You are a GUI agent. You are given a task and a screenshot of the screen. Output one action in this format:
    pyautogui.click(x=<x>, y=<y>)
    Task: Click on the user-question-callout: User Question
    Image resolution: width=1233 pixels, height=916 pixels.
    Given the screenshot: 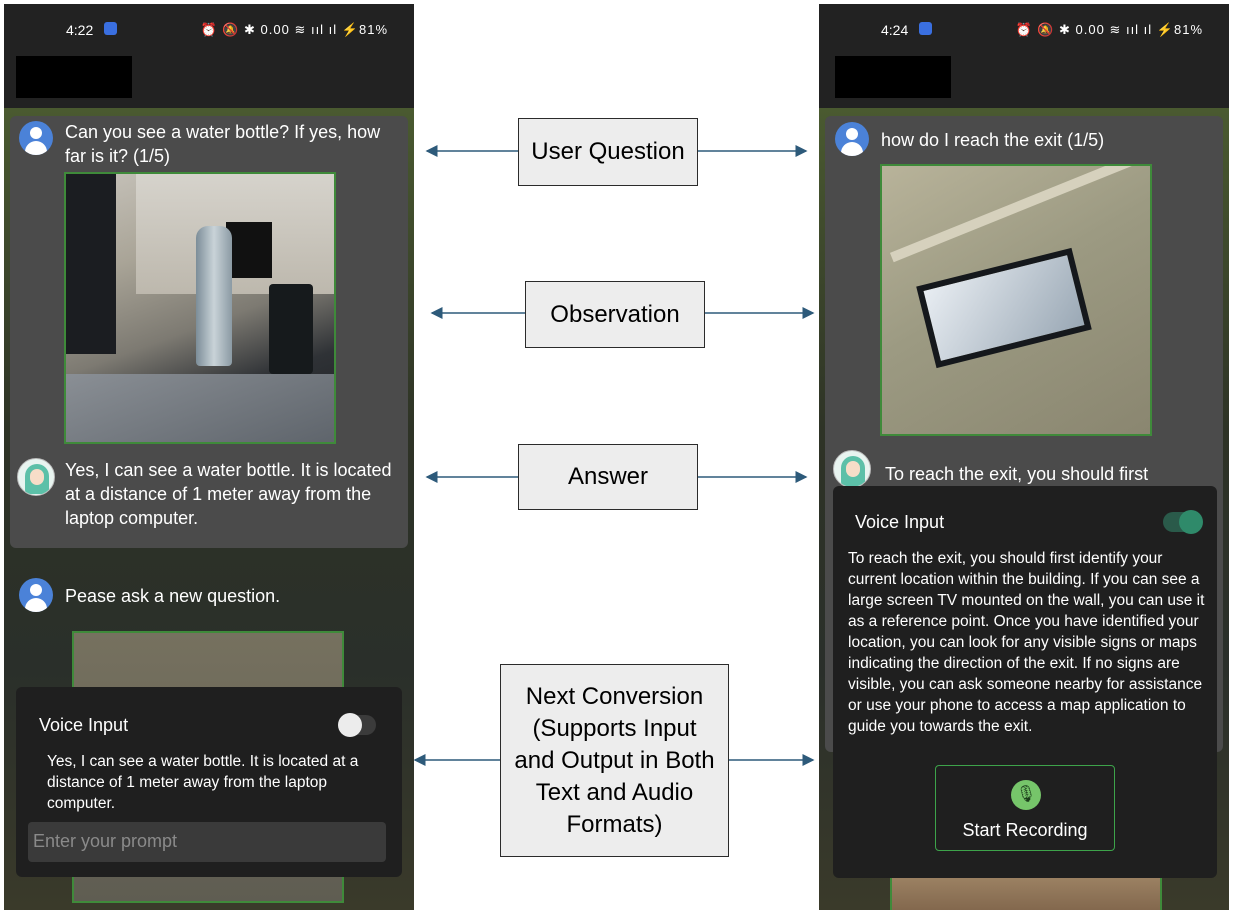 What is the action you would take?
    pyautogui.click(x=608, y=152)
    